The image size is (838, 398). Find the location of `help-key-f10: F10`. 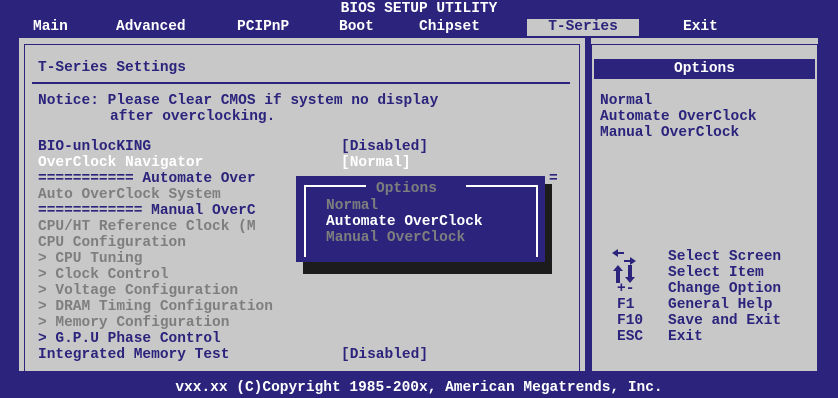

help-key-f10: F10 is located at coordinates (630, 321).